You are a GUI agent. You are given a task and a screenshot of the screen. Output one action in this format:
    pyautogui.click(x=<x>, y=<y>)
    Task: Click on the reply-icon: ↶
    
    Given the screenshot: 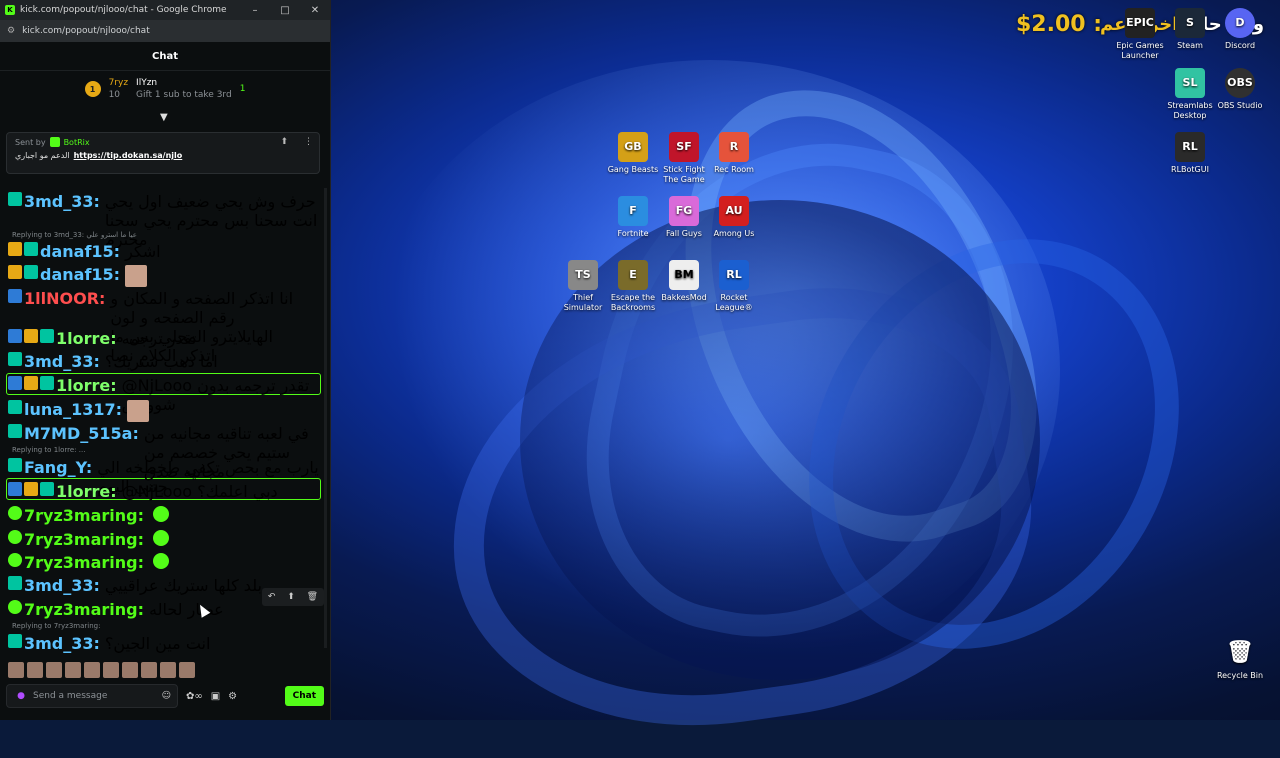 What is the action you would take?
    pyautogui.click(x=272, y=597)
    